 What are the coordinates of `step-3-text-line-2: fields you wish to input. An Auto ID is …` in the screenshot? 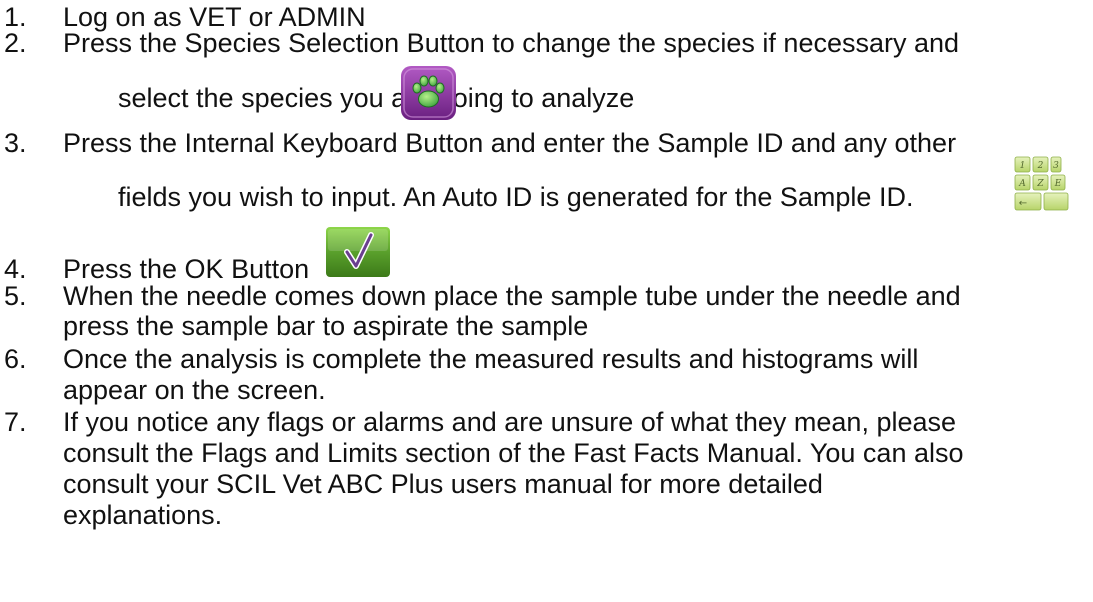 It's located at (516, 197).